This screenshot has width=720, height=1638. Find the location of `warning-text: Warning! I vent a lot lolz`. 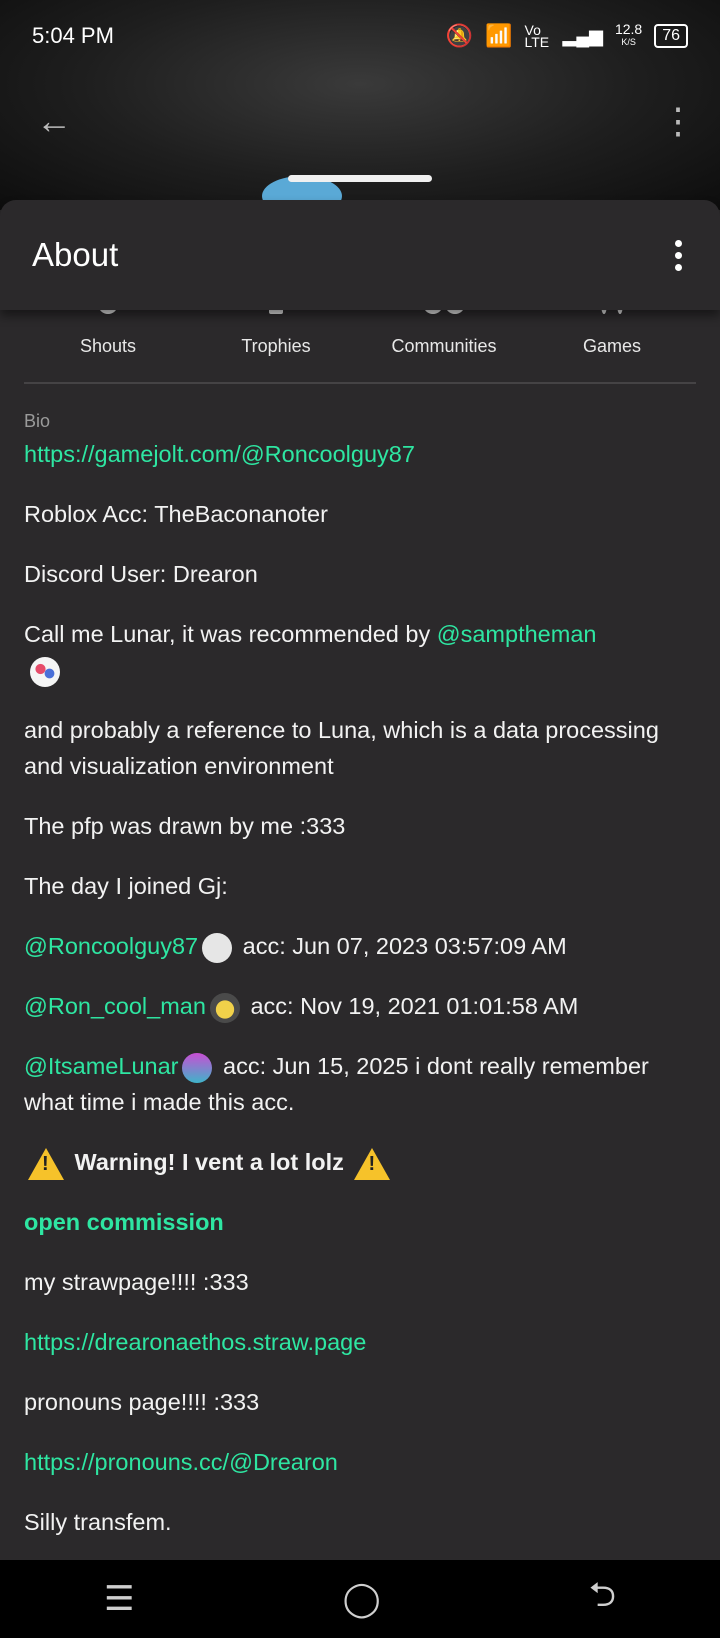

warning-text: Warning! I vent a lot lolz is located at coordinates (209, 1162).